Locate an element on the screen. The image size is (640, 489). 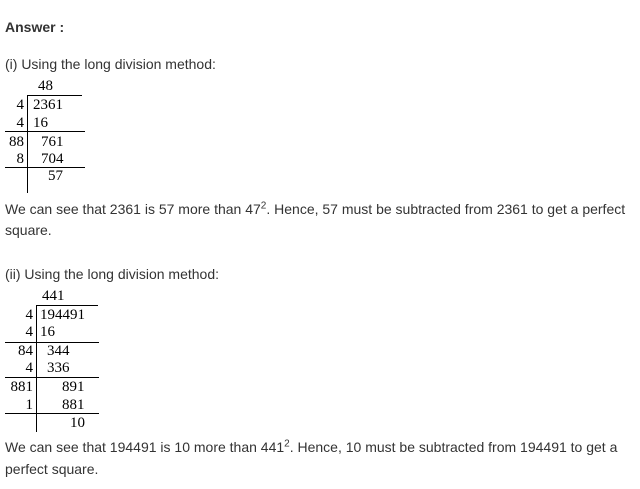
division2-row: 336 is located at coordinates (58, 368).